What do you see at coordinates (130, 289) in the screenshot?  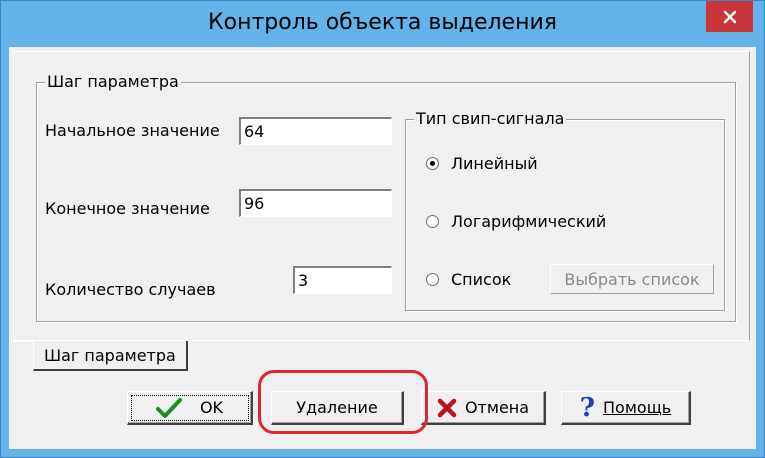 I see `case-count-label: Количество случаев` at bounding box center [130, 289].